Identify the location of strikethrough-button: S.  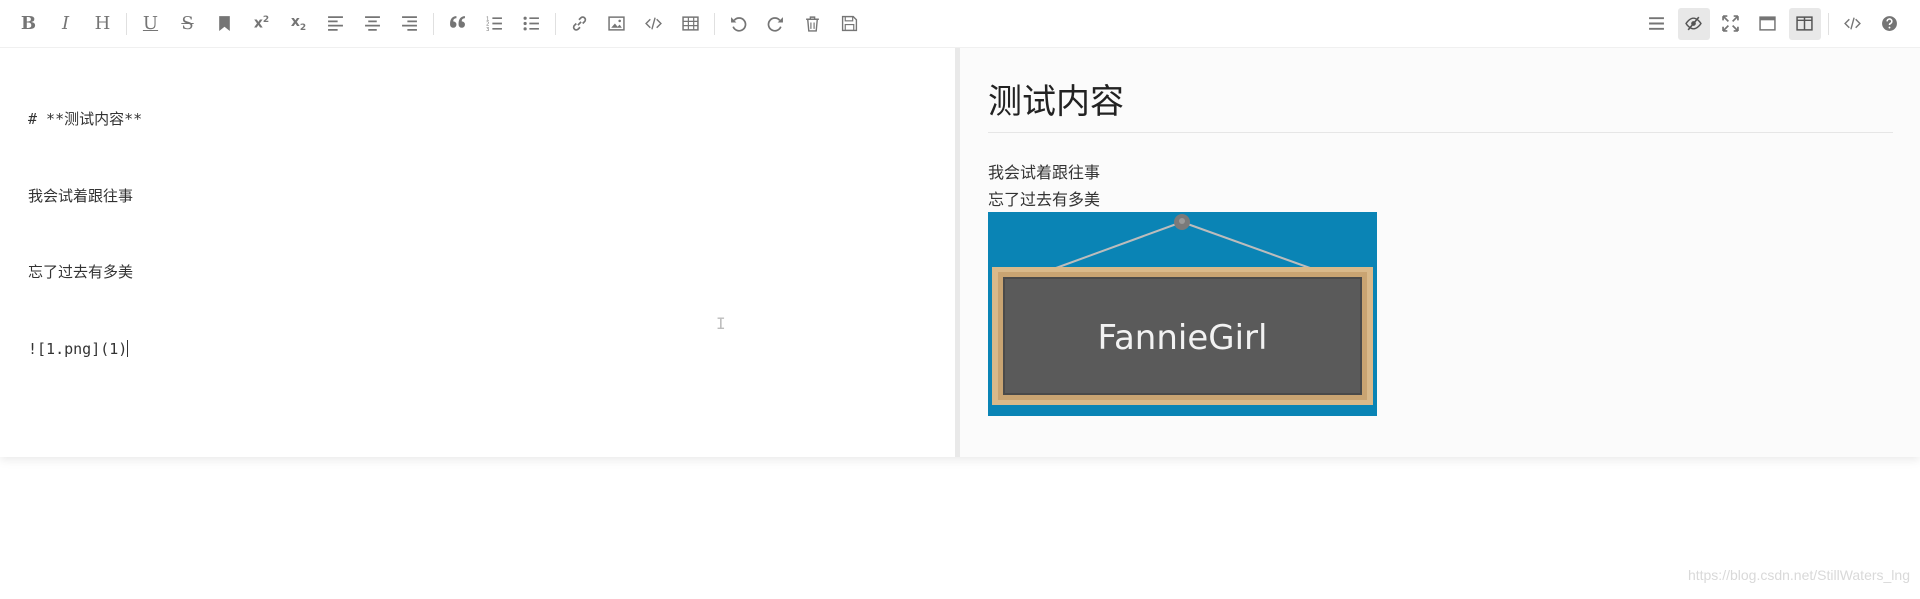
(188, 24).